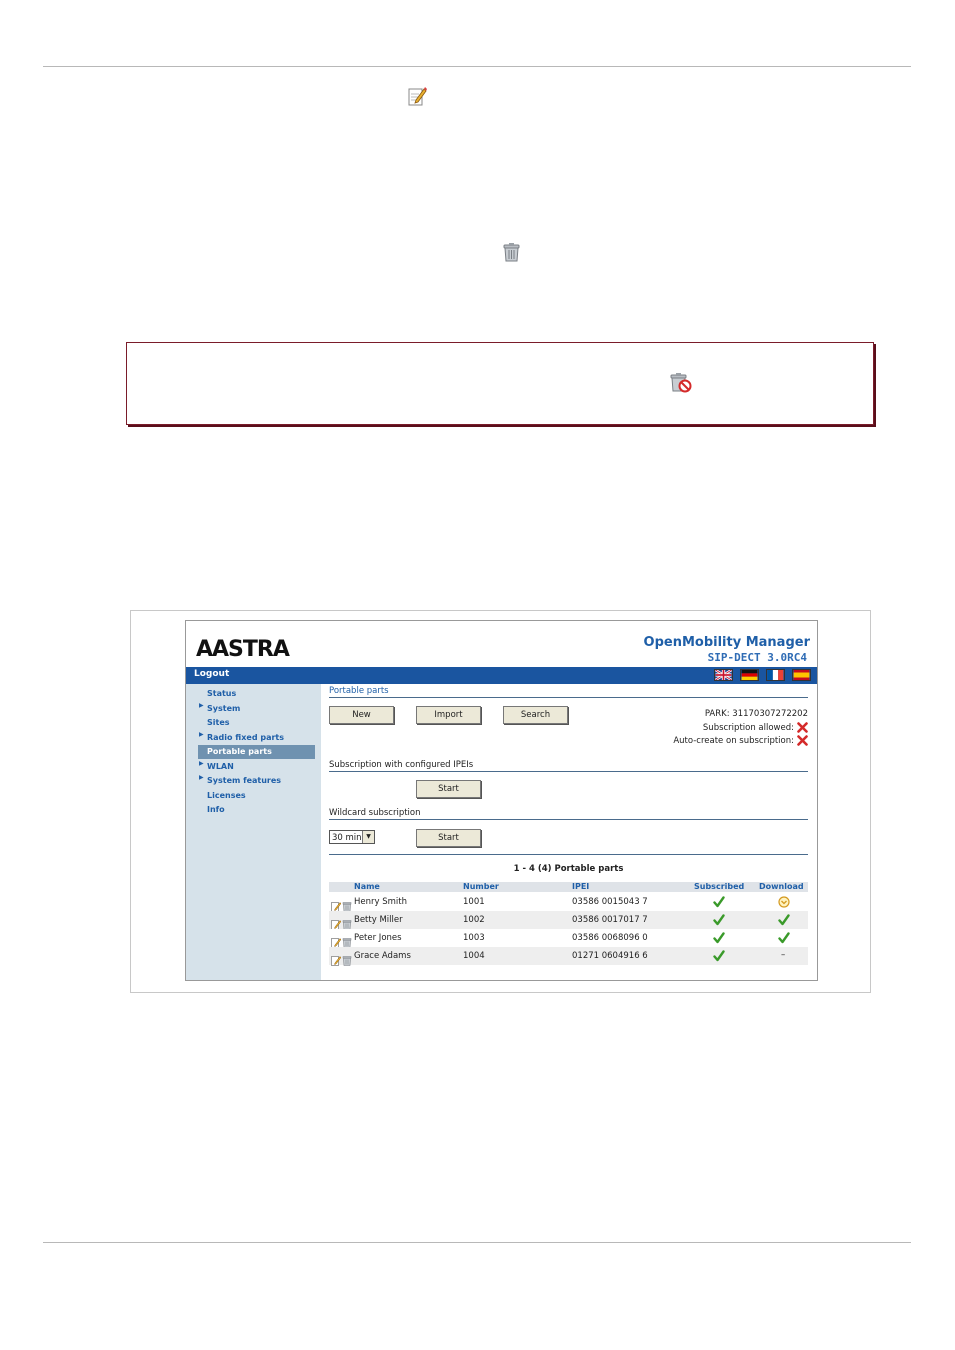 This screenshot has width=955, height=1350. I want to click on table-row: Henry Smith 1001 03586 0015043 7, so click(568, 902).